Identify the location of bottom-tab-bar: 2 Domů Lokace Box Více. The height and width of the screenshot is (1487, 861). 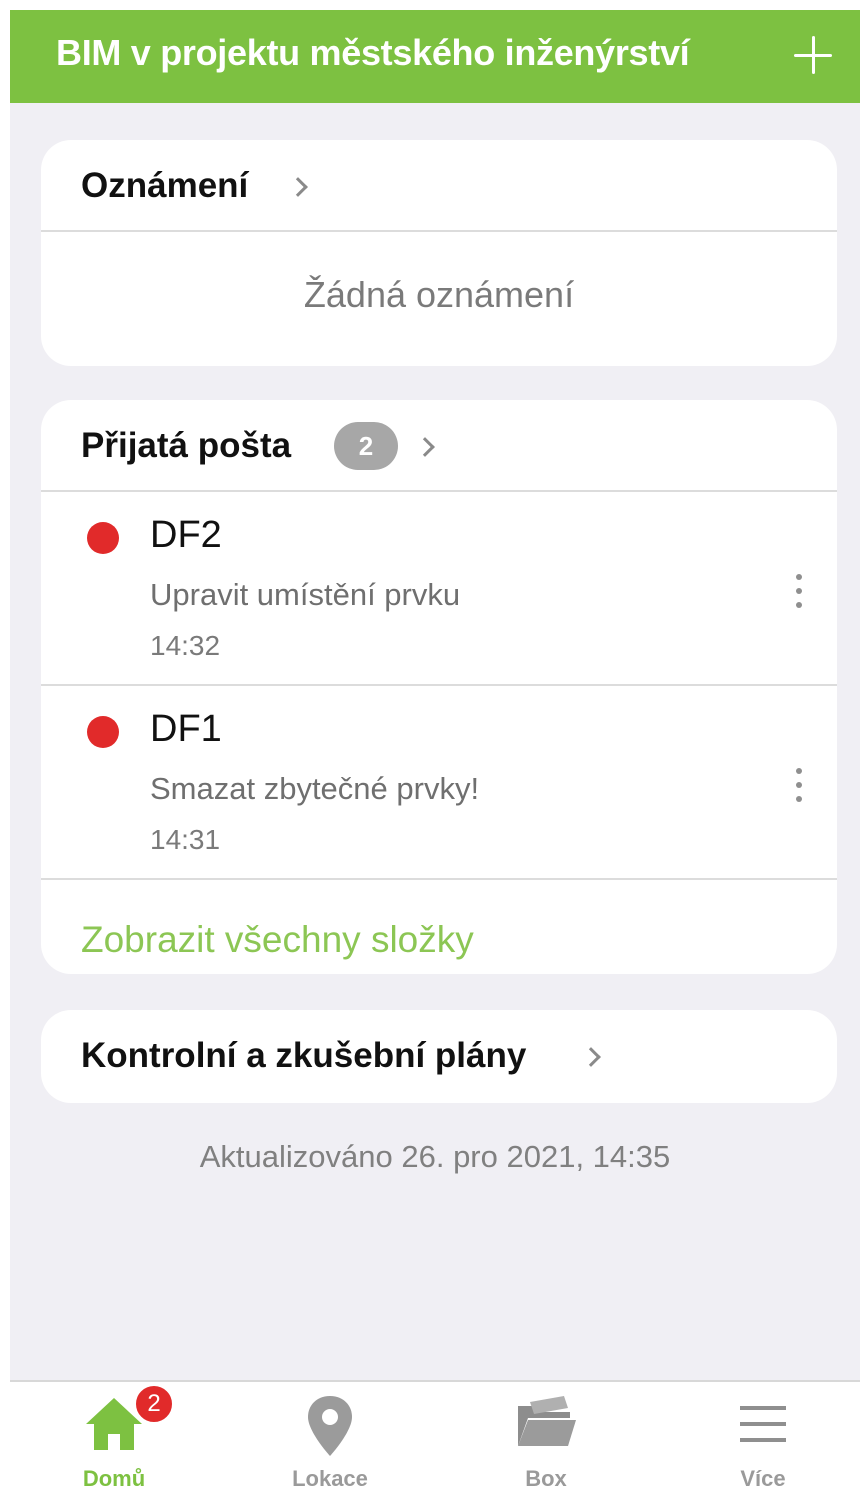
(435, 1433).